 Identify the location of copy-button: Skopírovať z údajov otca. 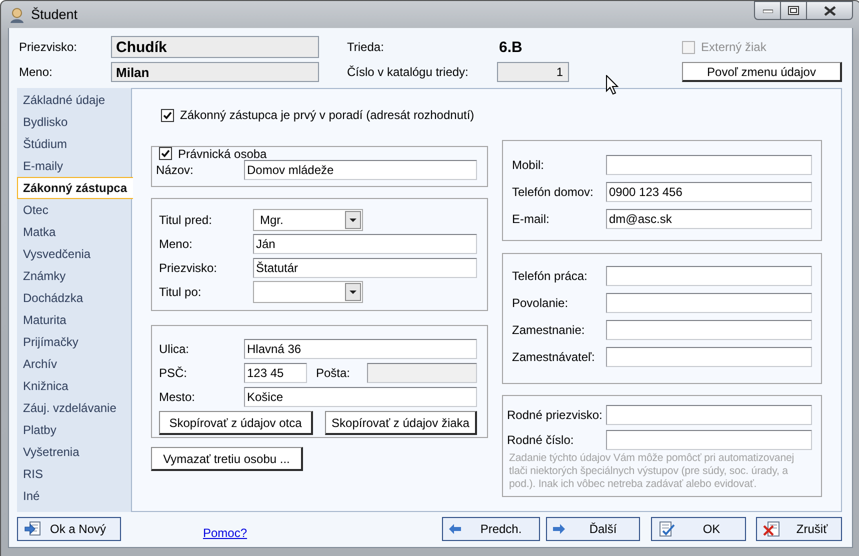
(236, 423).